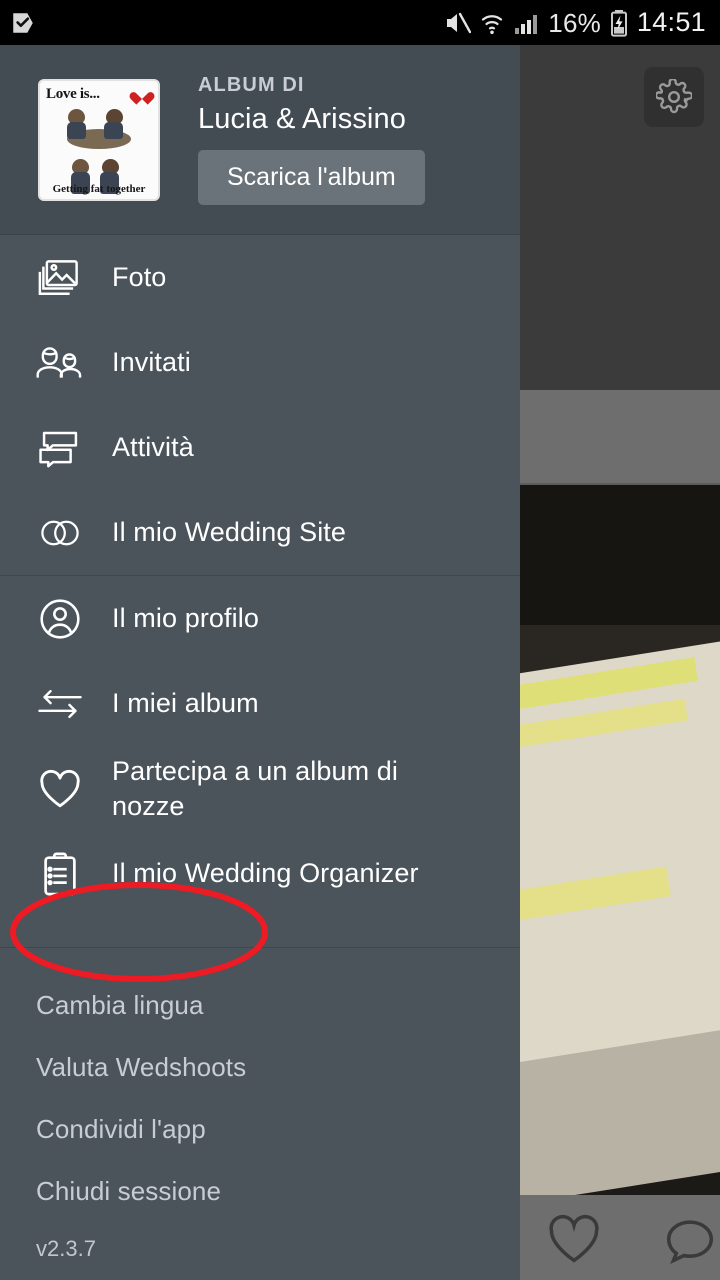  Describe the element at coordinates (66, 1248) in the screenshot. I see `app-version: v2.3.7` at that location.